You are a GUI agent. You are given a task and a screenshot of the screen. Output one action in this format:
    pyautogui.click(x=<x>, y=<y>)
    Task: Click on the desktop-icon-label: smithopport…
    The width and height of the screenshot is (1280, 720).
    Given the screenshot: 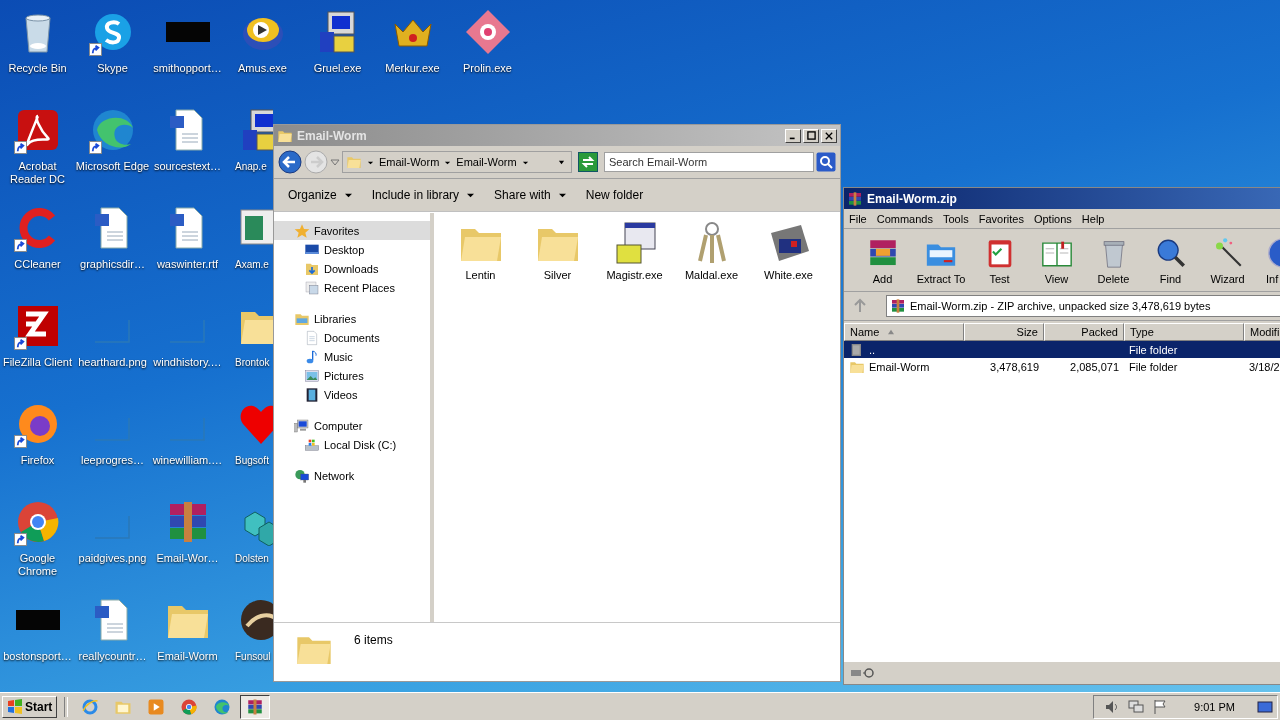 What is the action you would take?
    pyautogui.click(x=187, y=68)
    